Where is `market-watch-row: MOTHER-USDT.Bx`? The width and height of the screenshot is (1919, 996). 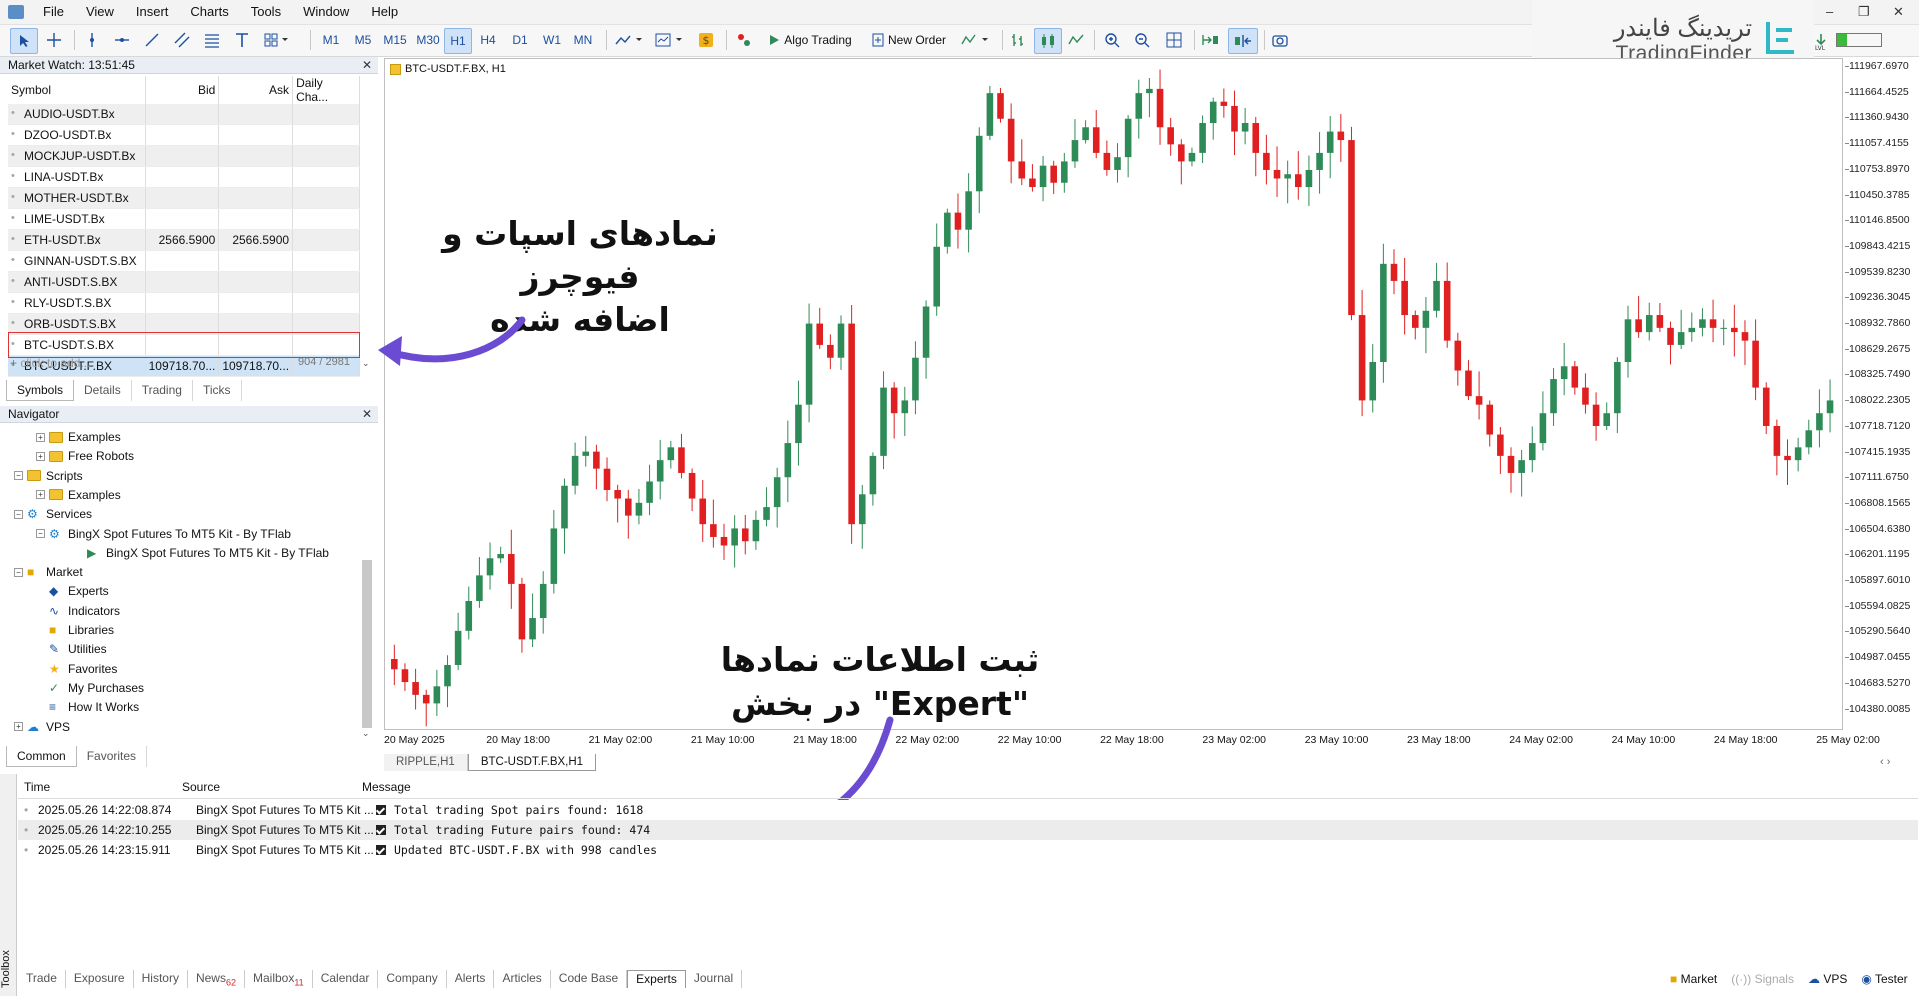
market-watch-row: MOTHER-USDT.Bx is located at coordinates (184, 198).